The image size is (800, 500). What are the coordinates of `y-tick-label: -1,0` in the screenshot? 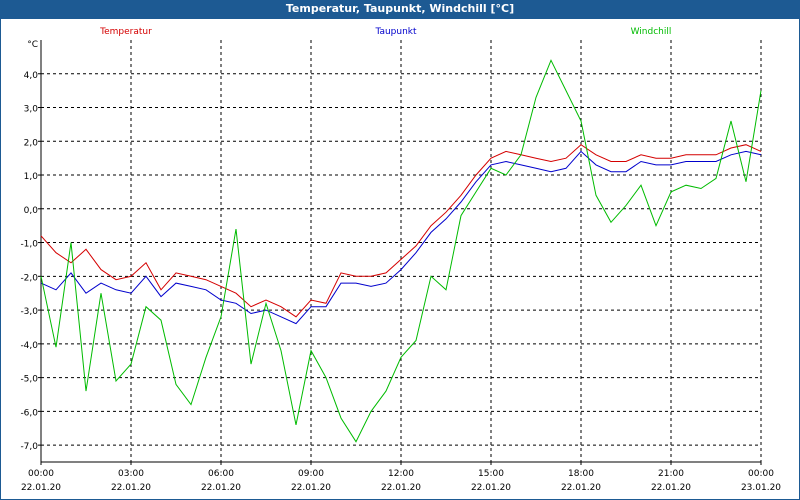 It's located at (29, 245).